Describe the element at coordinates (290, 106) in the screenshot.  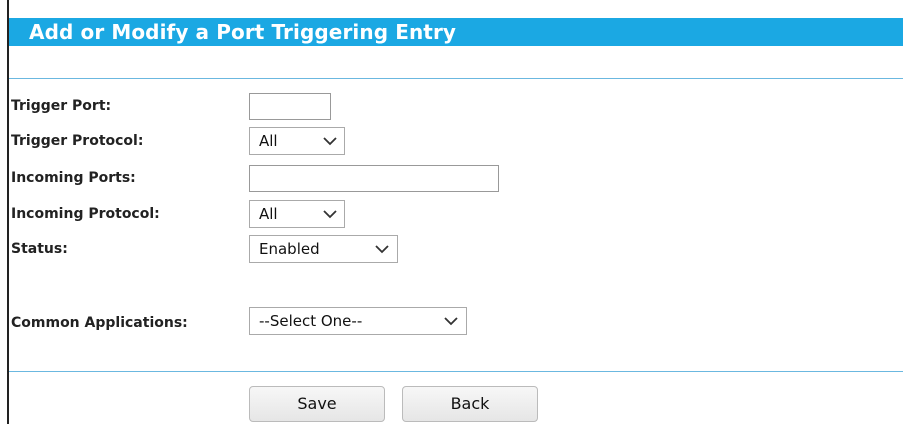
I see `trigger-port-input` at that location.